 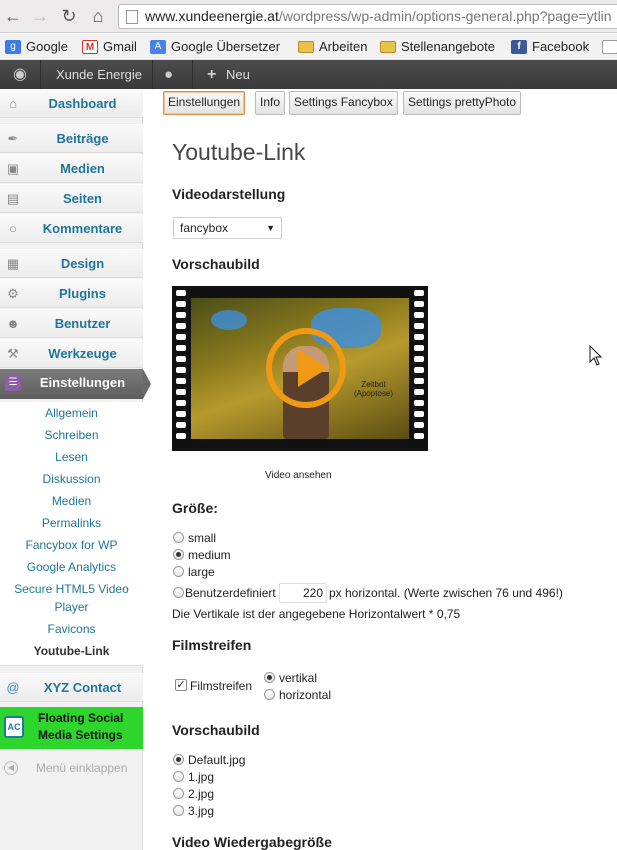 I want to click on image-3-radio, so click(x=178, y=810).